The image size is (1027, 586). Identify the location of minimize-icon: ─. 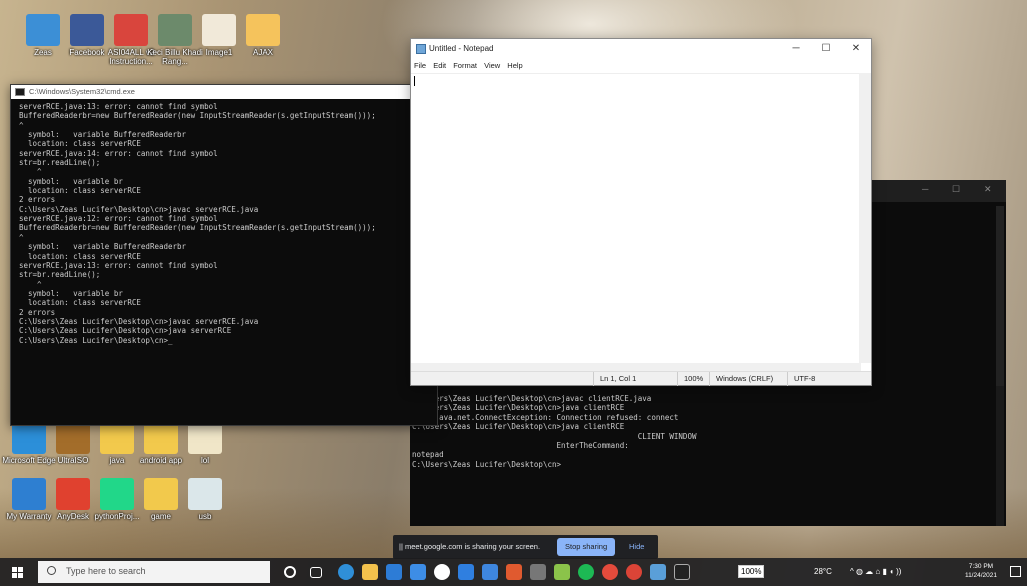
(925, 189).